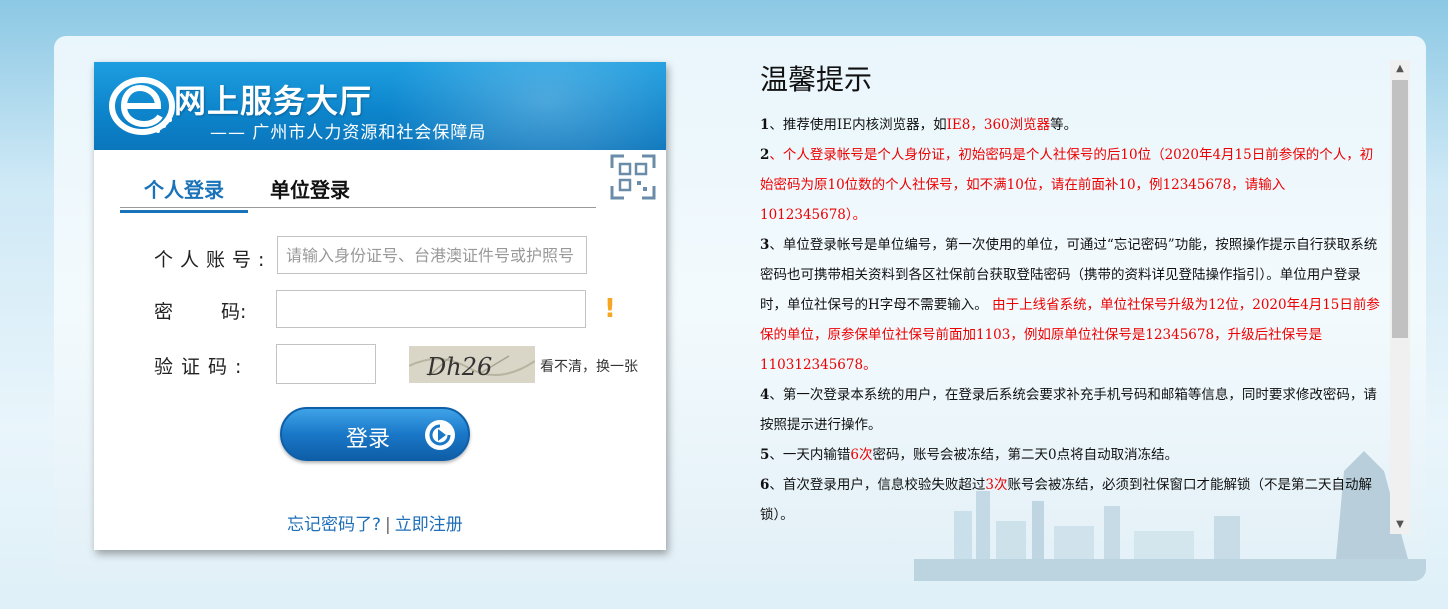 The width and height of the screenshot is (1448, 609). I want to click on tip-n: 2, so click(765, 155).